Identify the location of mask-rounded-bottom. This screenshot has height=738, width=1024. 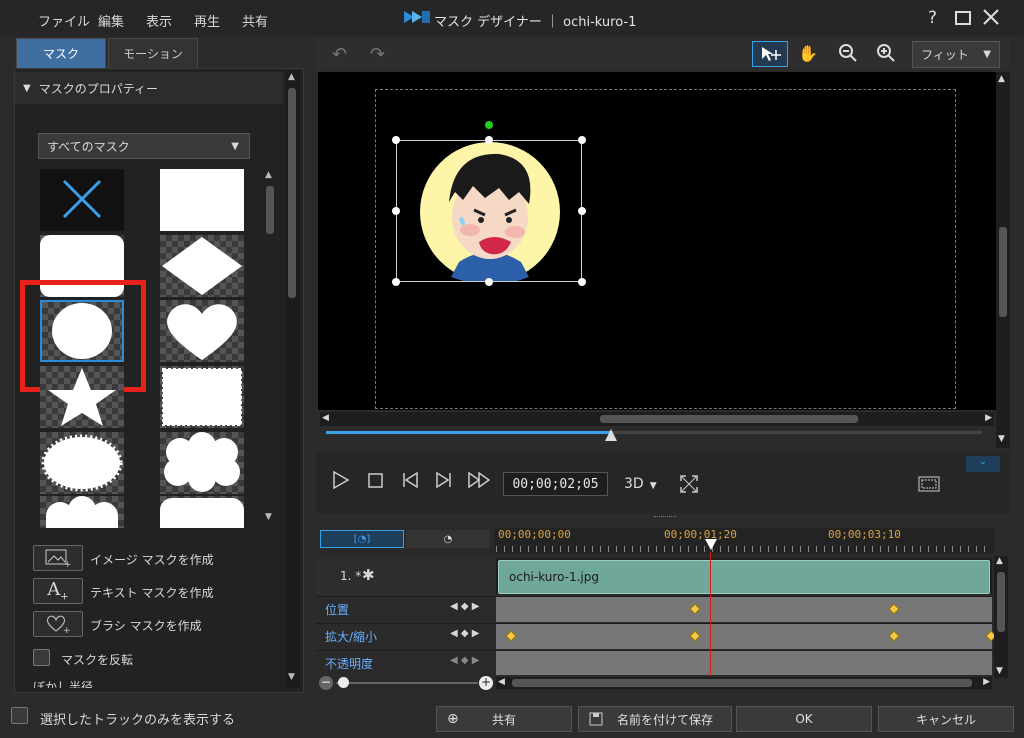
(202, 512).